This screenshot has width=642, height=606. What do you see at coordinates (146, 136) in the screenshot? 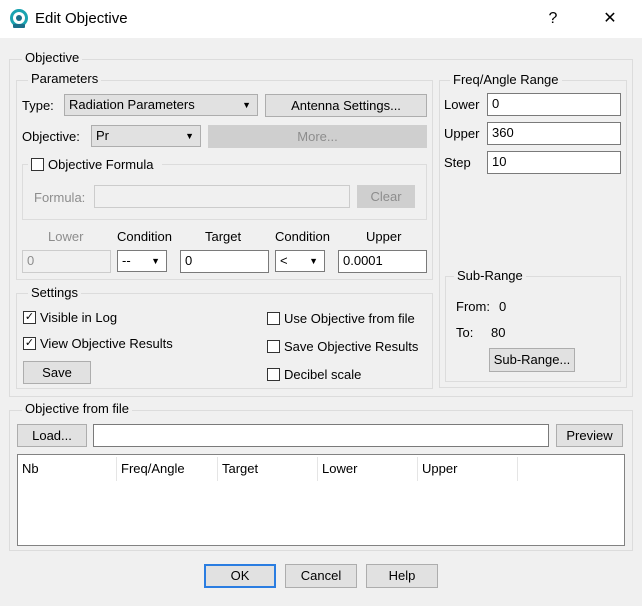
I see `objective-dropdown: Pr ▼` at bounding box center [146, 136].